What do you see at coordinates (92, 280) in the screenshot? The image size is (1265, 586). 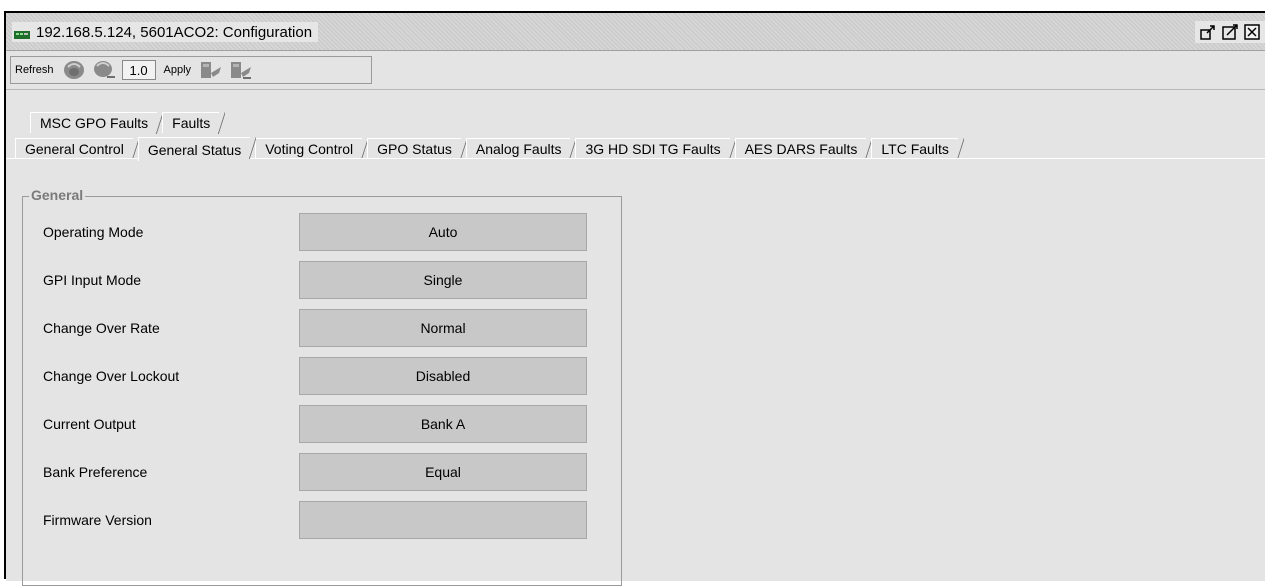 I see `status-label: GPI Input Mode` at bounding box center [92, 280].